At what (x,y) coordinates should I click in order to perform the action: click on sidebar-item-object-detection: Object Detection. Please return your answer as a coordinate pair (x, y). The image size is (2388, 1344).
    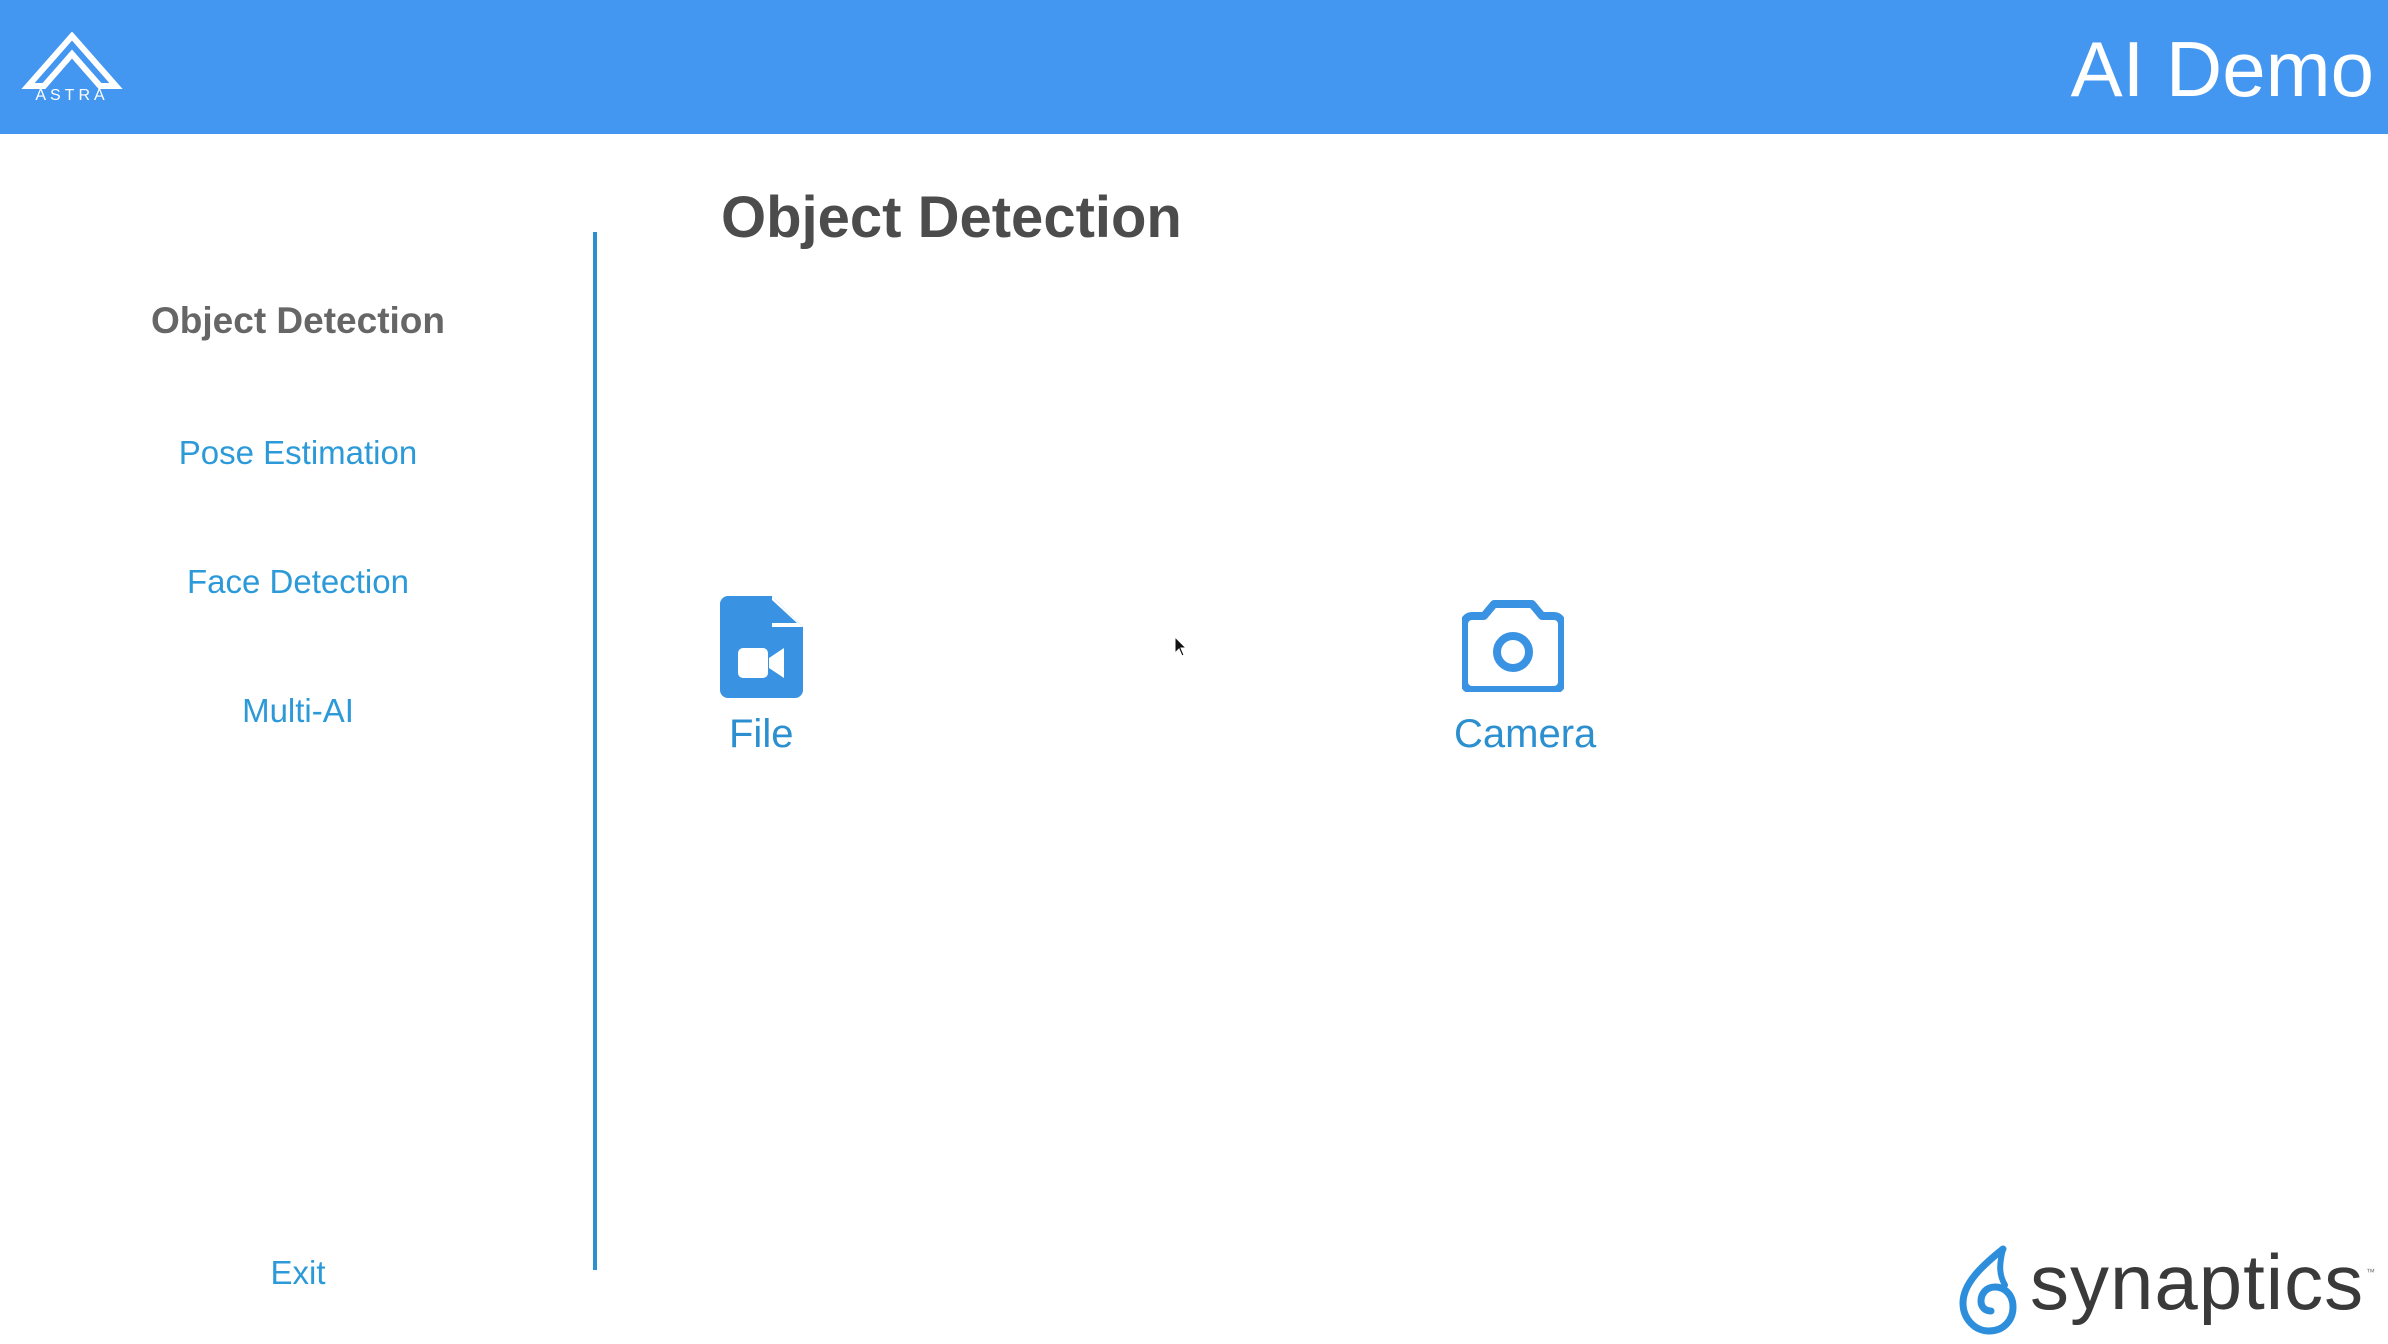
    Looking at the image, I should click on (298, 321).